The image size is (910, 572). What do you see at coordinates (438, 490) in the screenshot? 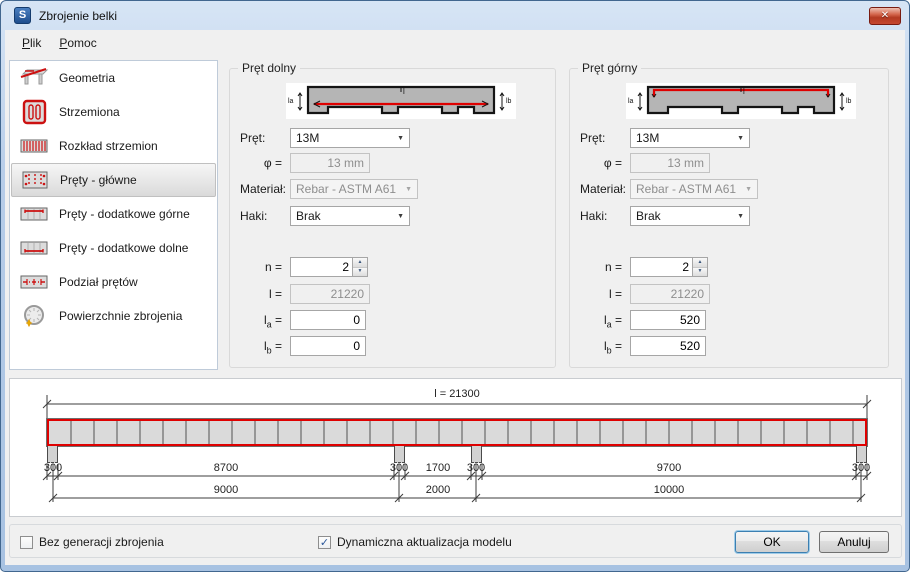
I see `dim-value: 2000` at bounding box center [438, 490].